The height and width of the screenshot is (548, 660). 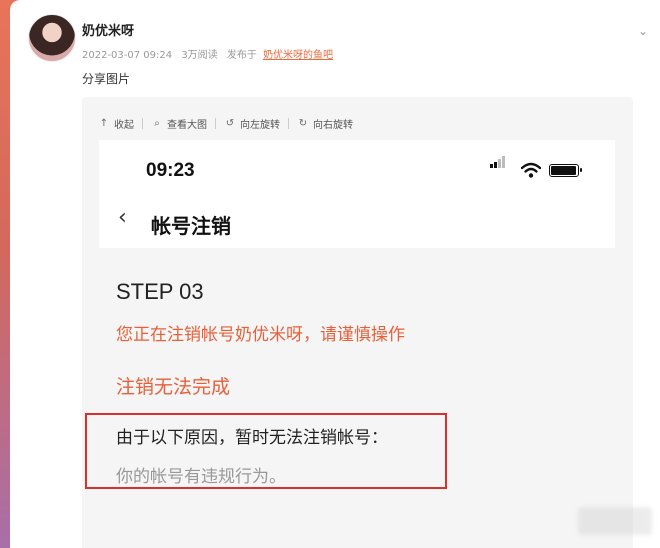 I want to click on cannot-complete-text: 注销无法完成, so click(x=173, y=387).